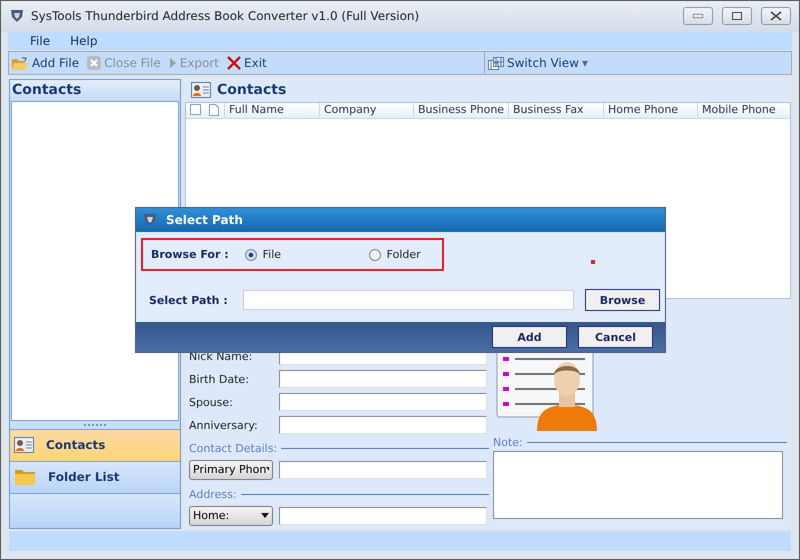 The width and height of the screenshot is (800, 560). I want to click on toolbar-button: Exit, so click(247, 63).